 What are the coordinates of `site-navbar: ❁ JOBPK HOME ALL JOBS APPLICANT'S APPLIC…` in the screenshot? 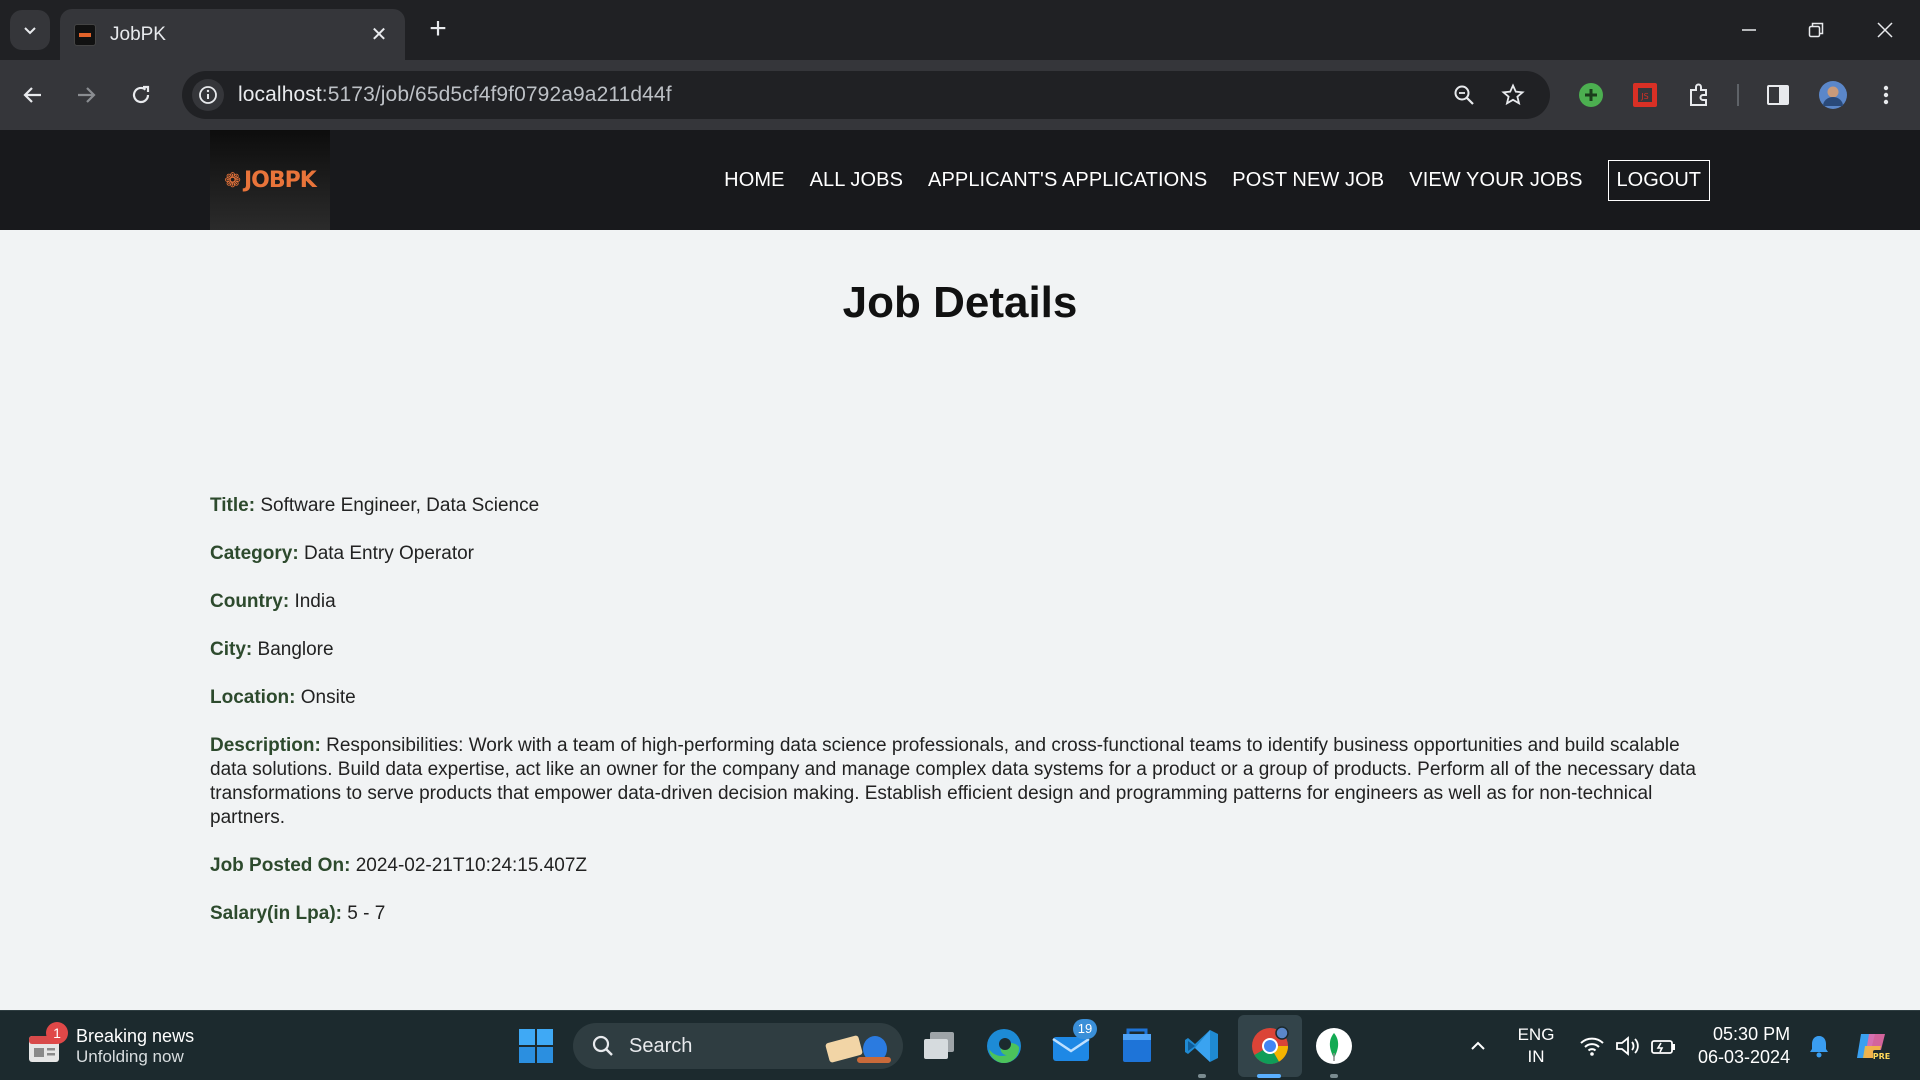 It's located at (960, 180).